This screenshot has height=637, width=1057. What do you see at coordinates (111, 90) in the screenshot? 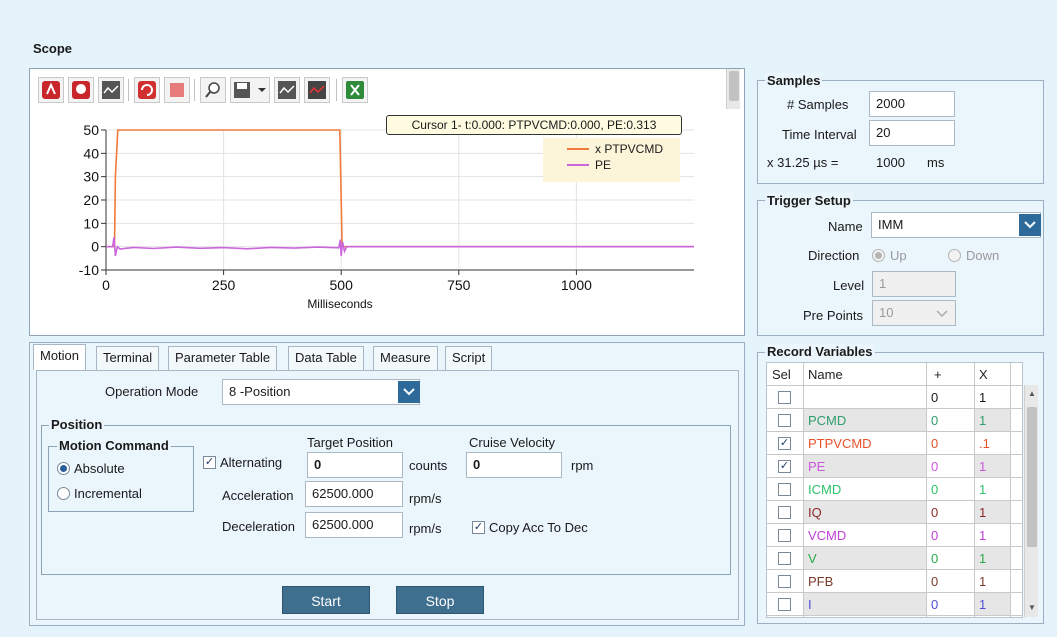
I see `wave-icon` at bounding box center [111, 90].